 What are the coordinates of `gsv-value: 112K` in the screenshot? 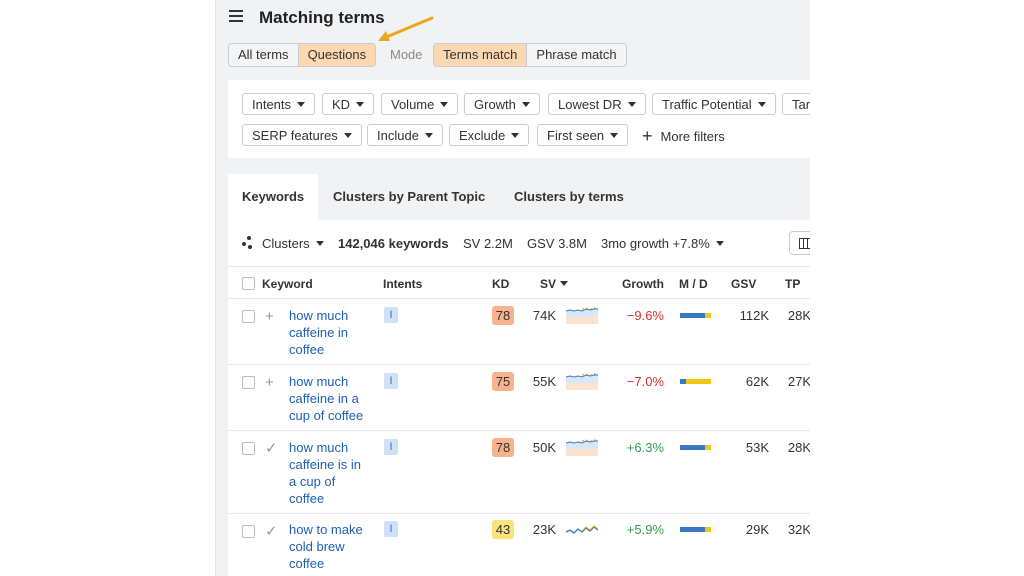 It's located at (754, 315).